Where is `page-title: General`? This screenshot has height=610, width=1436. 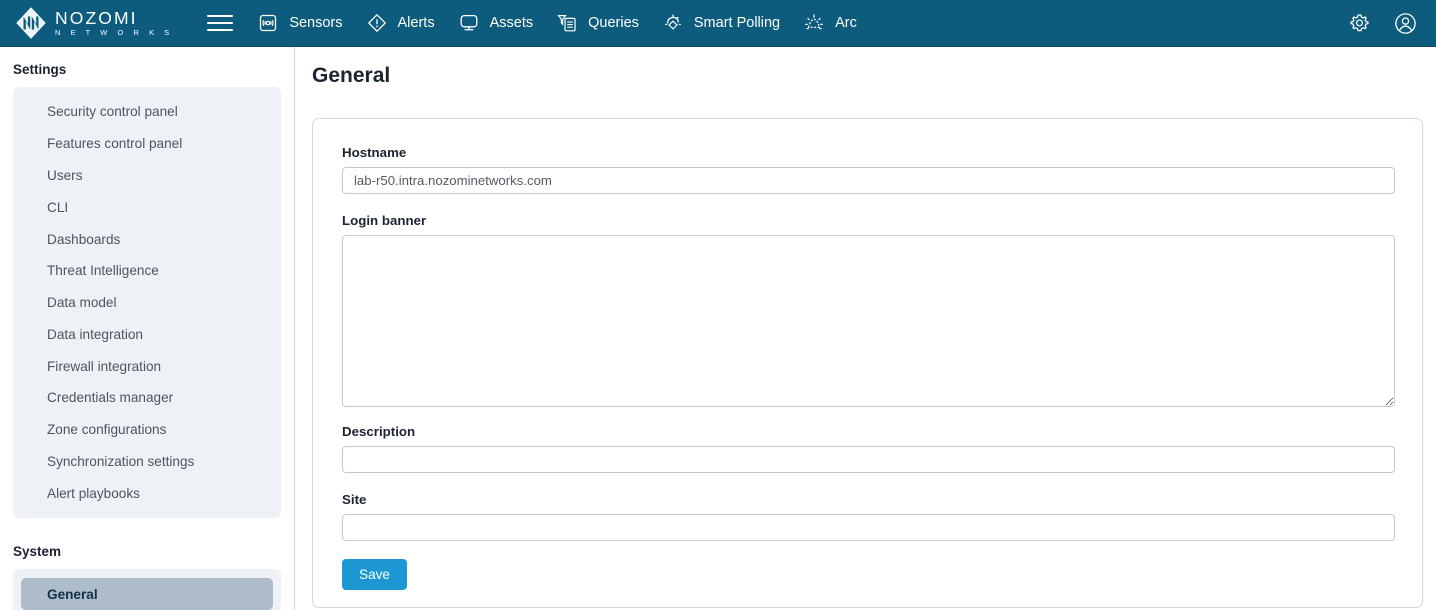 page-title: General is located at coordinates (351, 75).